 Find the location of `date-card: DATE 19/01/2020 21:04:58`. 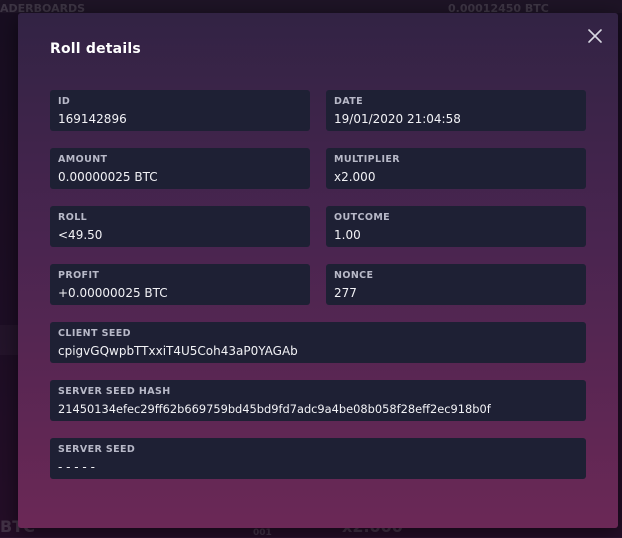

date-card: DATE 19/01/2020 21:04:58 is located at coordinates (456, 110).